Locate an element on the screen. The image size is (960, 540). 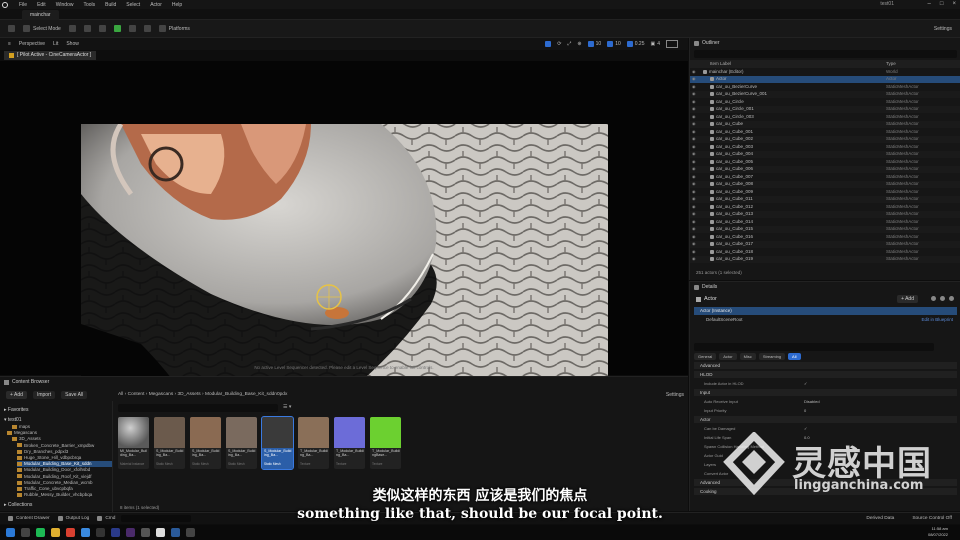
breadcrumb-item: Megascans is located at coordinates (161, 394).